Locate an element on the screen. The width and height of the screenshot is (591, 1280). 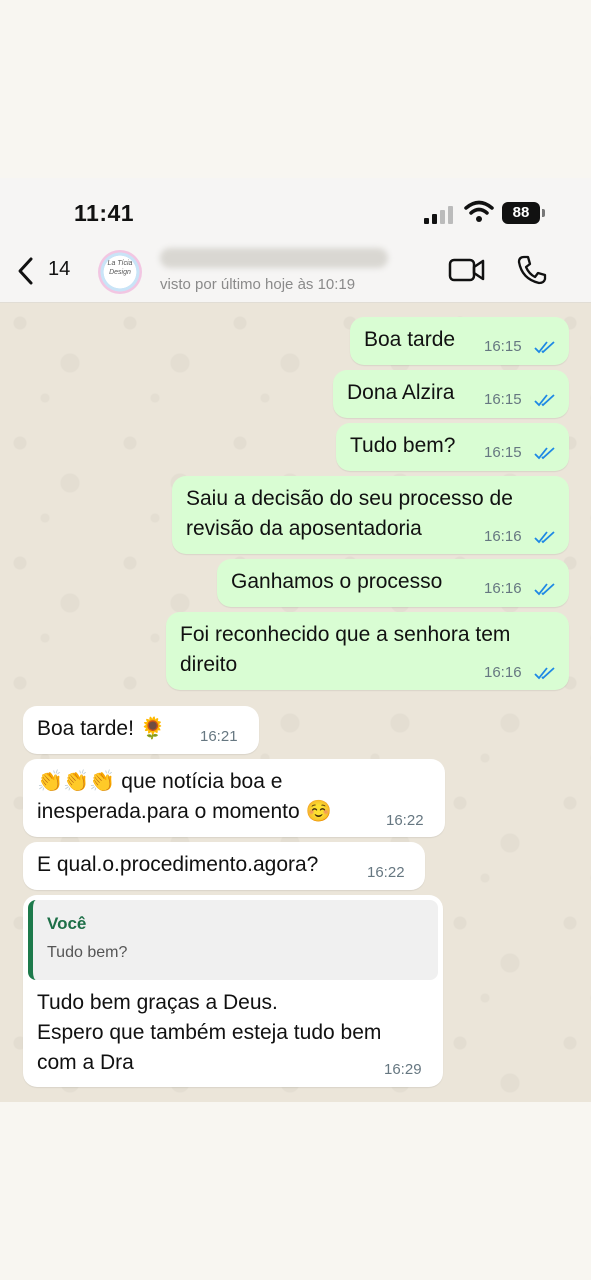
avatar-logo-text: La Tícia Design is located at coordinates (120, 268).